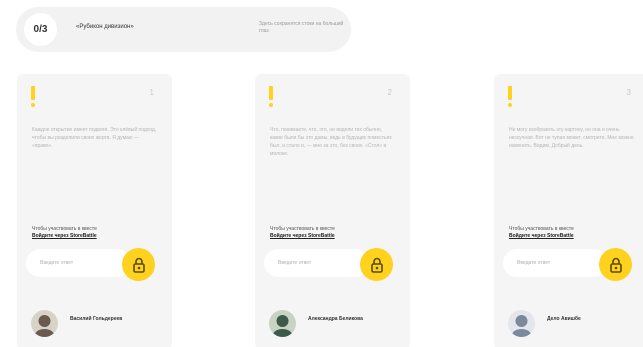 This screenshot has height=347, width=643. I want to click on author-name: Александра Беликова, so click(335, 319).